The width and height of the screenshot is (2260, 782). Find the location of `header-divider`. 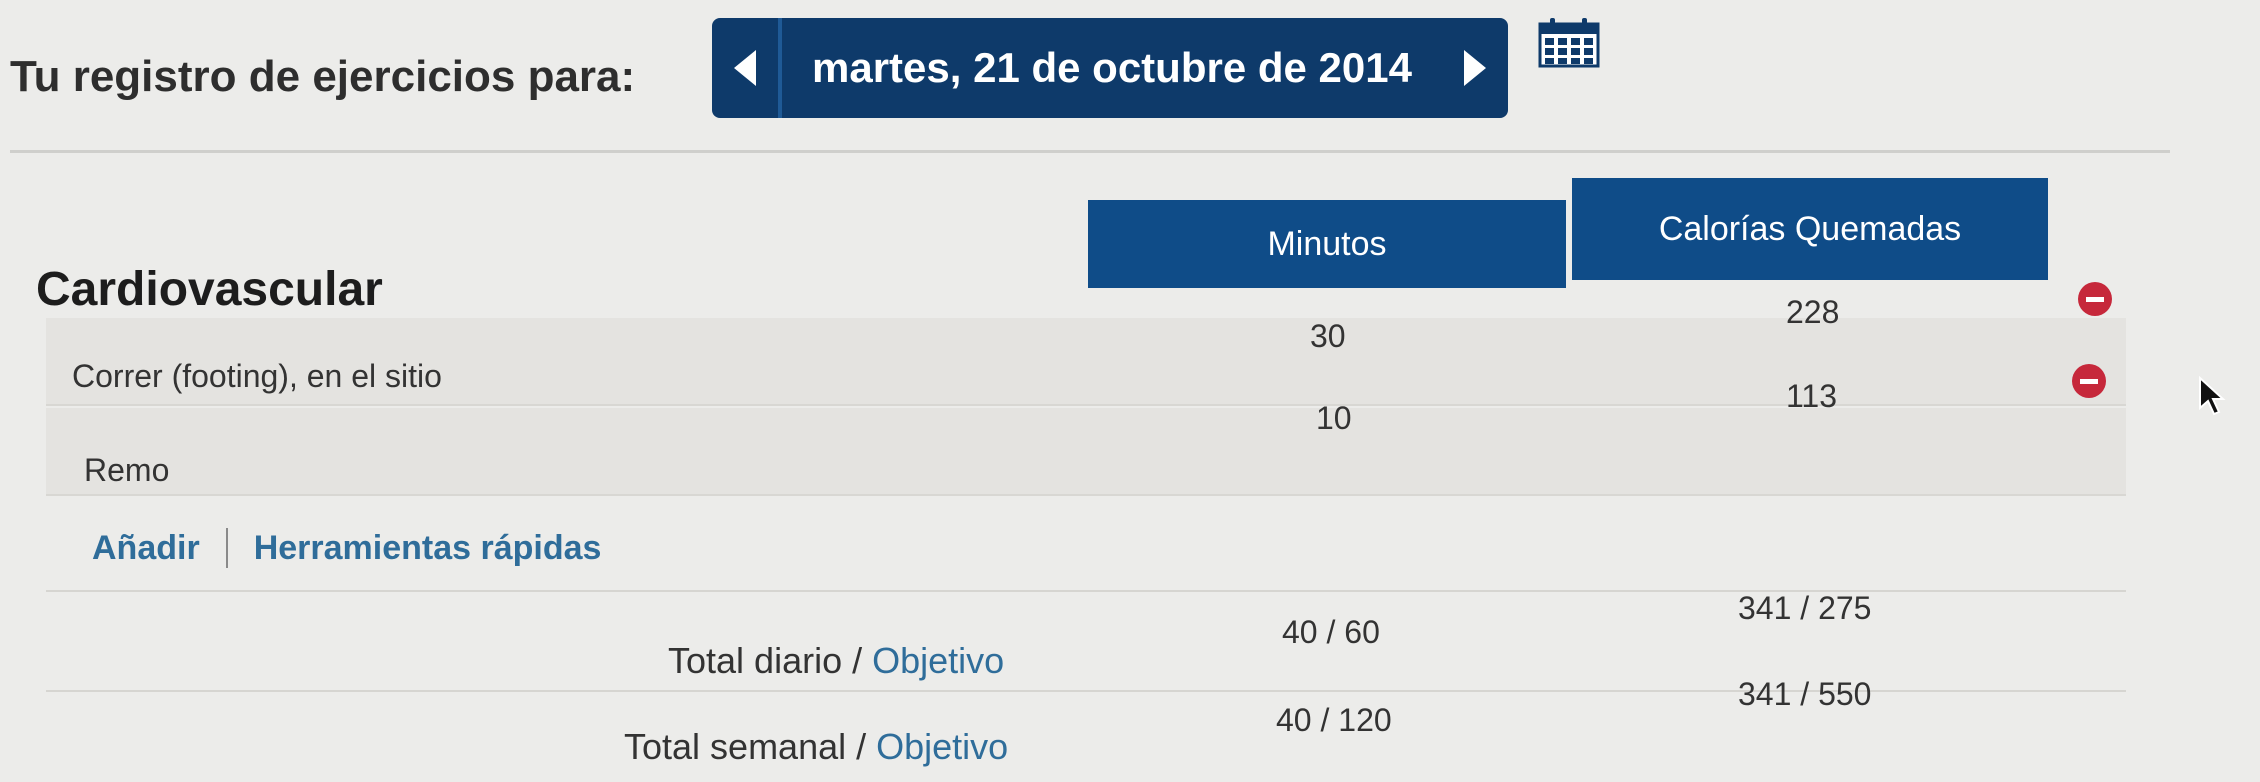

header-divider is located at coordinates (1090, 151).